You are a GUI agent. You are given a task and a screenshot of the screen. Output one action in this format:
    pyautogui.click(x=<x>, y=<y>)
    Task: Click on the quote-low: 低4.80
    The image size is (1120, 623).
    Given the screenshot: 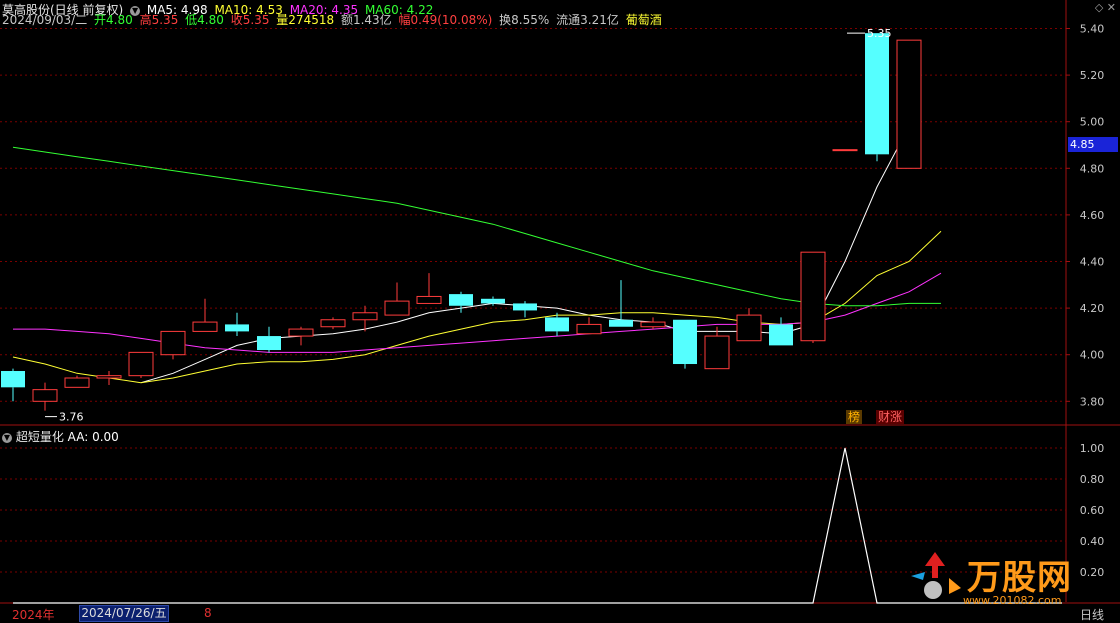 What is the action you would take?
    pyautogui.click(x=204, y=20)
    